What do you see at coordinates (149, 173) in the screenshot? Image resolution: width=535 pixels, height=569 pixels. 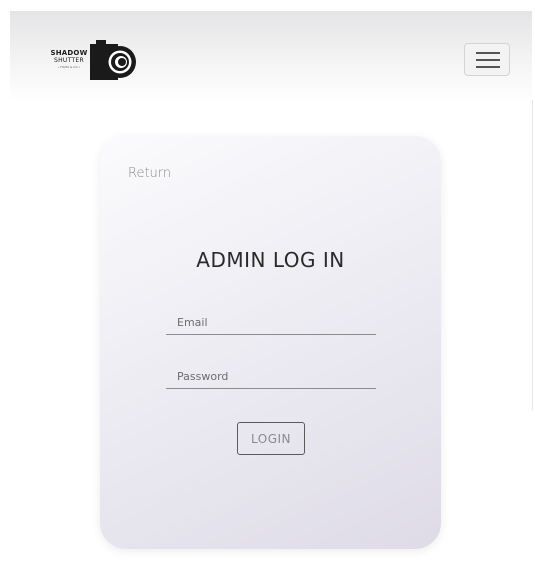 I see `return-link: Return` at bounding box center [149, 173].